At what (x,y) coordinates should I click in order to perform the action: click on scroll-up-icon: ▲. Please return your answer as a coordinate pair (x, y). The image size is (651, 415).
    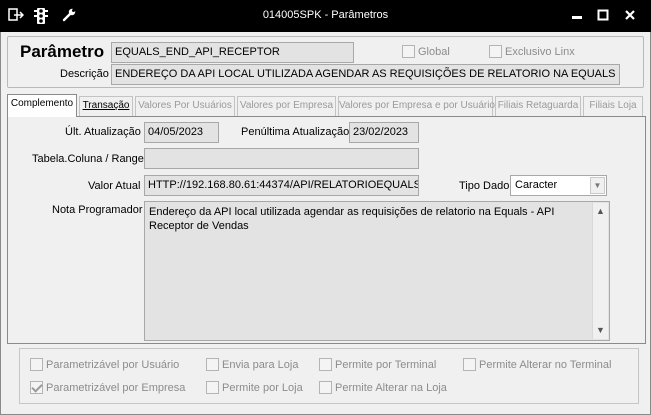
    Looking at the image, I should click on (600, 211).